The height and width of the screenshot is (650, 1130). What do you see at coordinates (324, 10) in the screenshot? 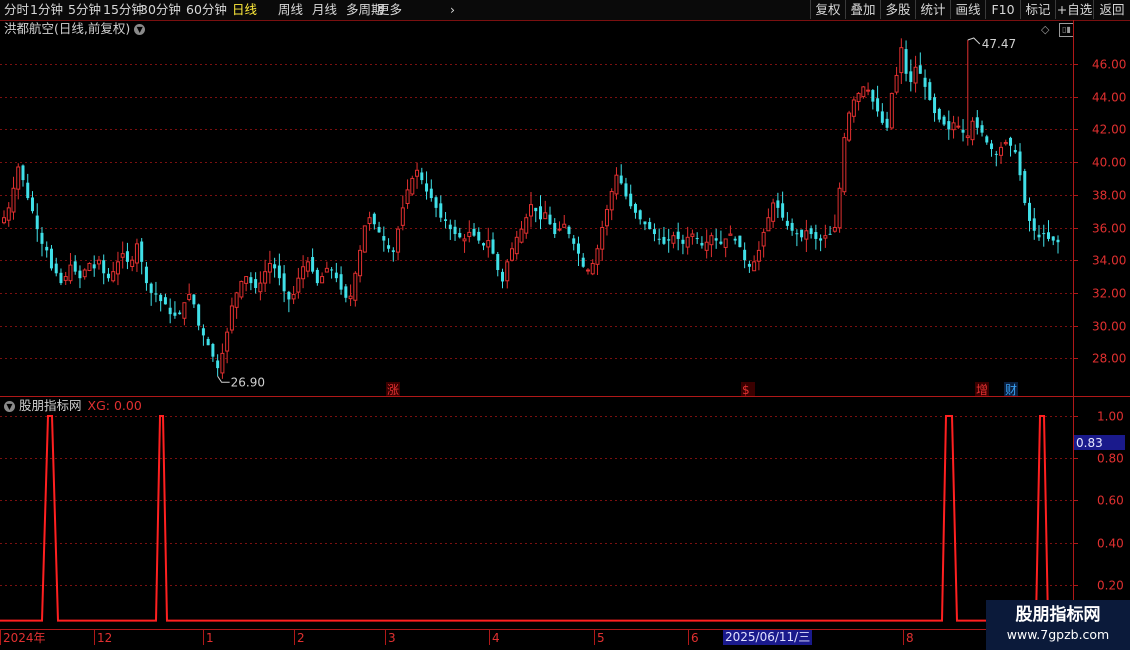
I see `period-8: 月线` at bounding box center [324, 10].